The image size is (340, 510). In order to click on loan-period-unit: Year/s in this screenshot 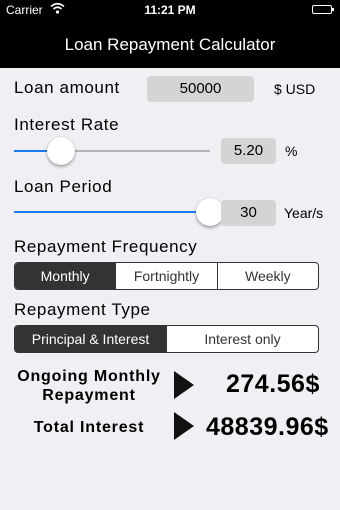, I will do `click(304, 213)`.